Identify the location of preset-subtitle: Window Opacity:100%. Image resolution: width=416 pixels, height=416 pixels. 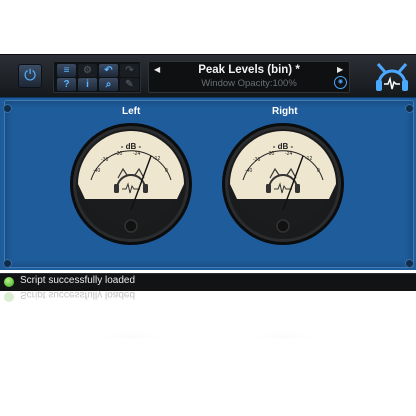
(249, 83).